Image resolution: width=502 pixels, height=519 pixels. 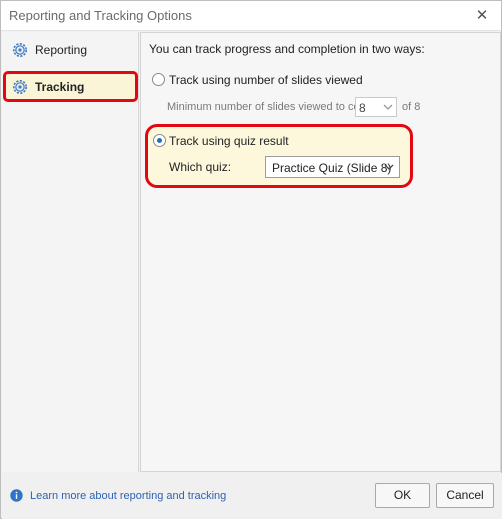 What do you see at coordinates (229, 141) in the screenshot?
I see `track-quiz-label: Track using quiz result` at bounding box center [229, 141].